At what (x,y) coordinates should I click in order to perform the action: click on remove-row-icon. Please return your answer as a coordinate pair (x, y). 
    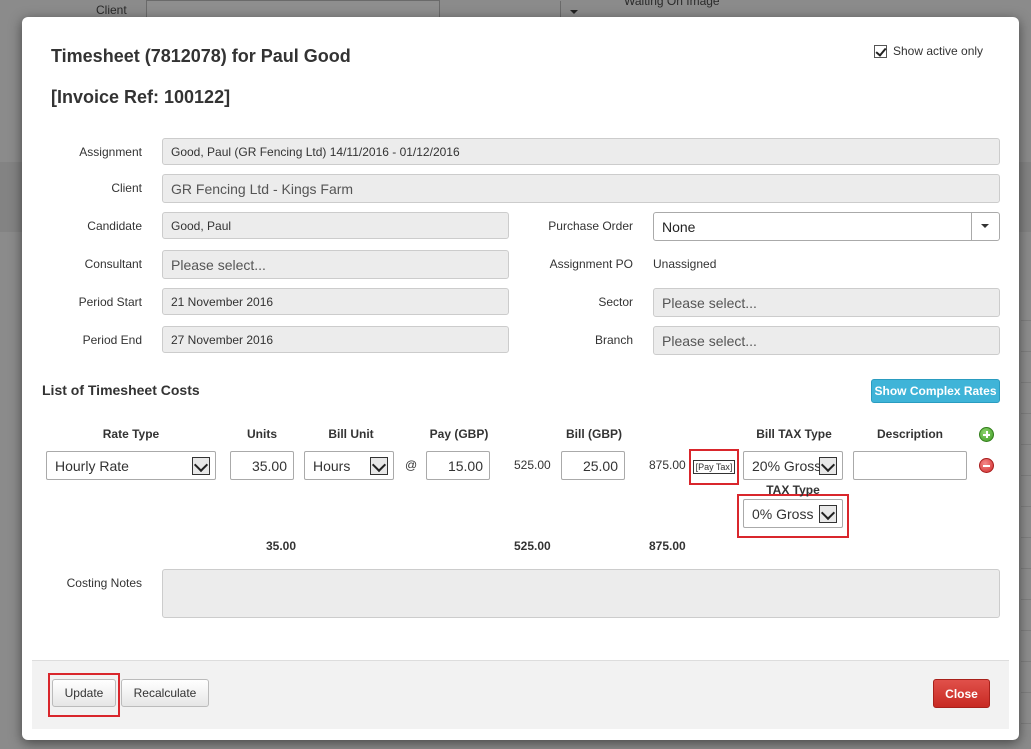
    Looking at the image, I should click on (986, 465).